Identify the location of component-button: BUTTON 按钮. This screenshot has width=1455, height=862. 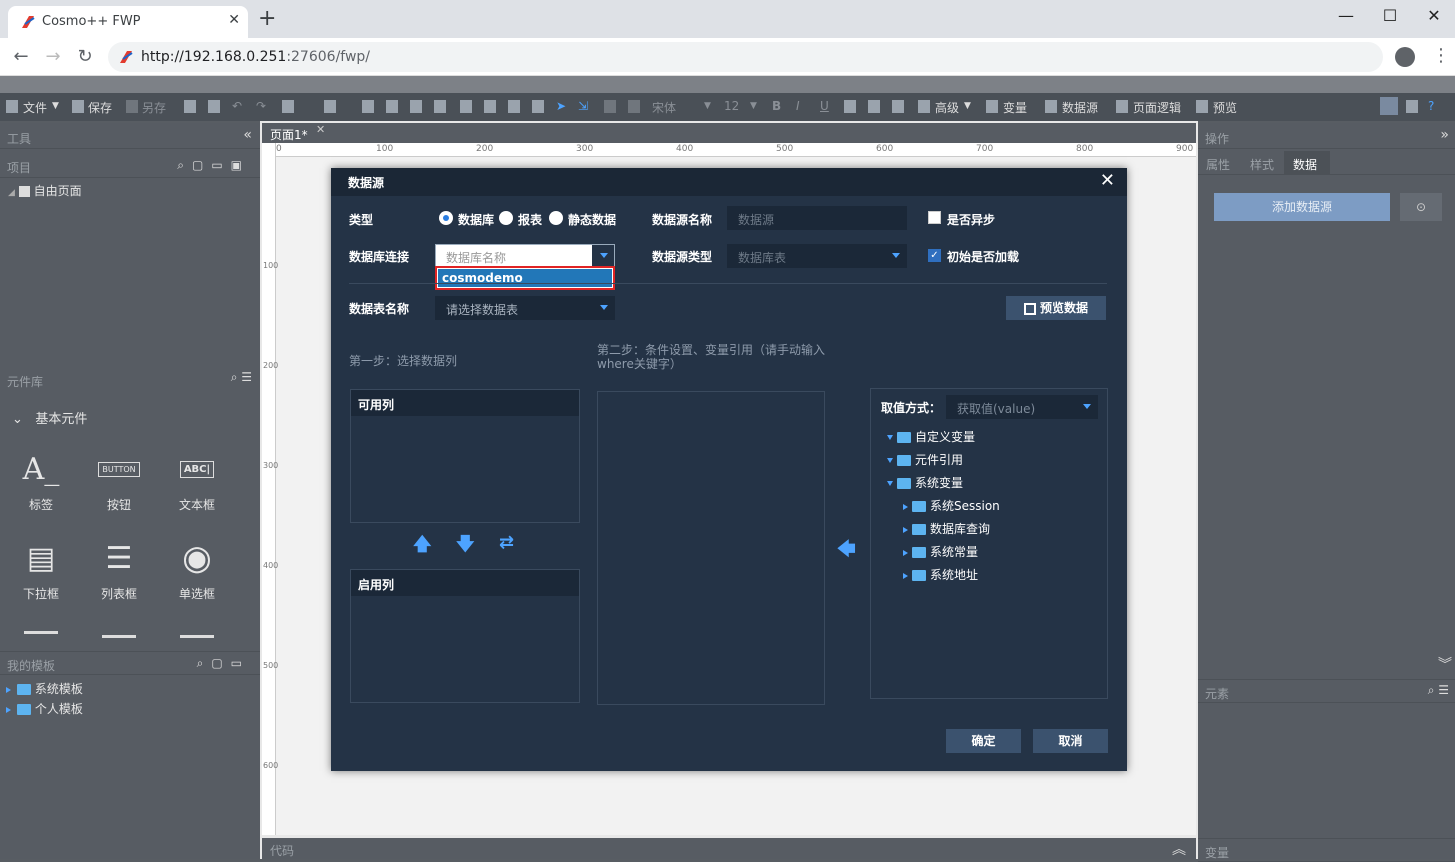
(119, 481).